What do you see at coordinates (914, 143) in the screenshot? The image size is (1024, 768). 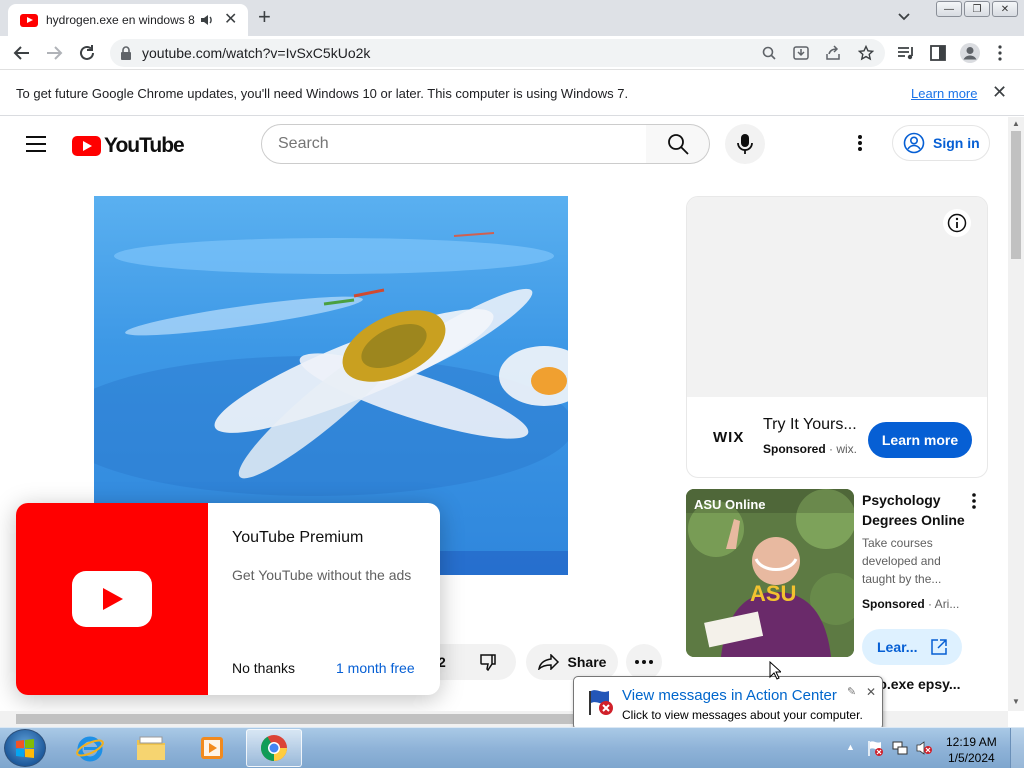 I see `account-icon` at bounding box center [914, 143].